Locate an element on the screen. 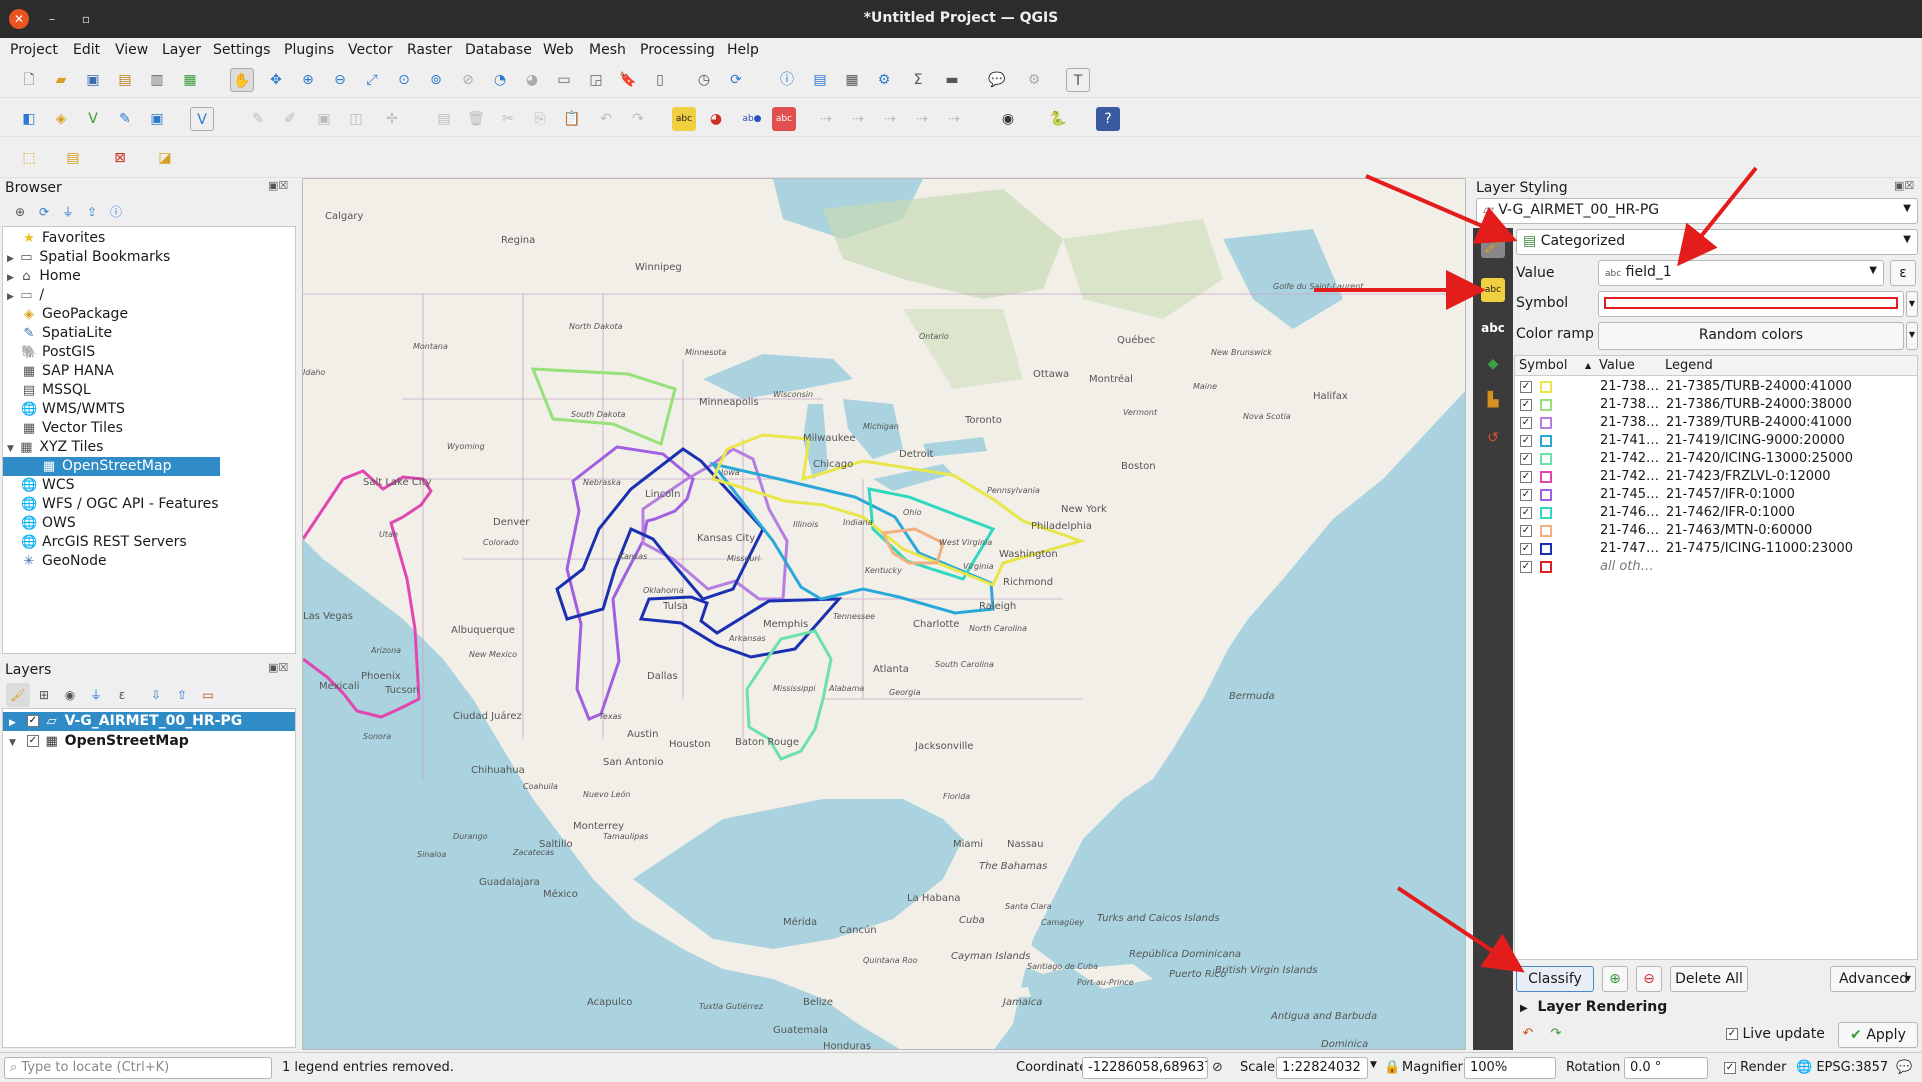  expand-arrow-icon: ▼ is located at coordinates (12, 743).